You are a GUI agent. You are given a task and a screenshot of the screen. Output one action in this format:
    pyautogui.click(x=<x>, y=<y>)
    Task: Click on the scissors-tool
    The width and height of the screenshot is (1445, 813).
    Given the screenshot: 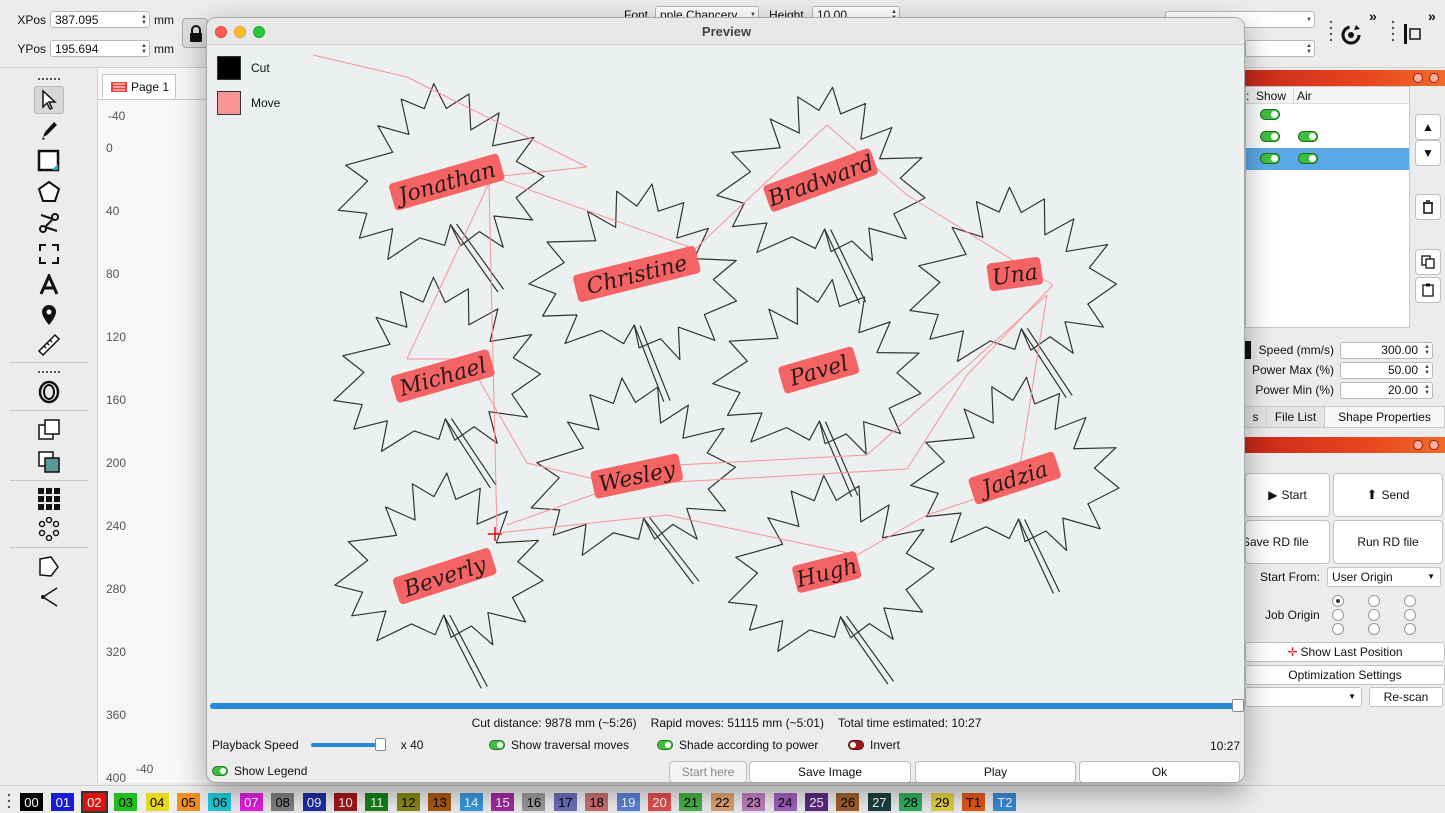 What is the action you would take?
    pyautogui.click(x=49, y=223)
    